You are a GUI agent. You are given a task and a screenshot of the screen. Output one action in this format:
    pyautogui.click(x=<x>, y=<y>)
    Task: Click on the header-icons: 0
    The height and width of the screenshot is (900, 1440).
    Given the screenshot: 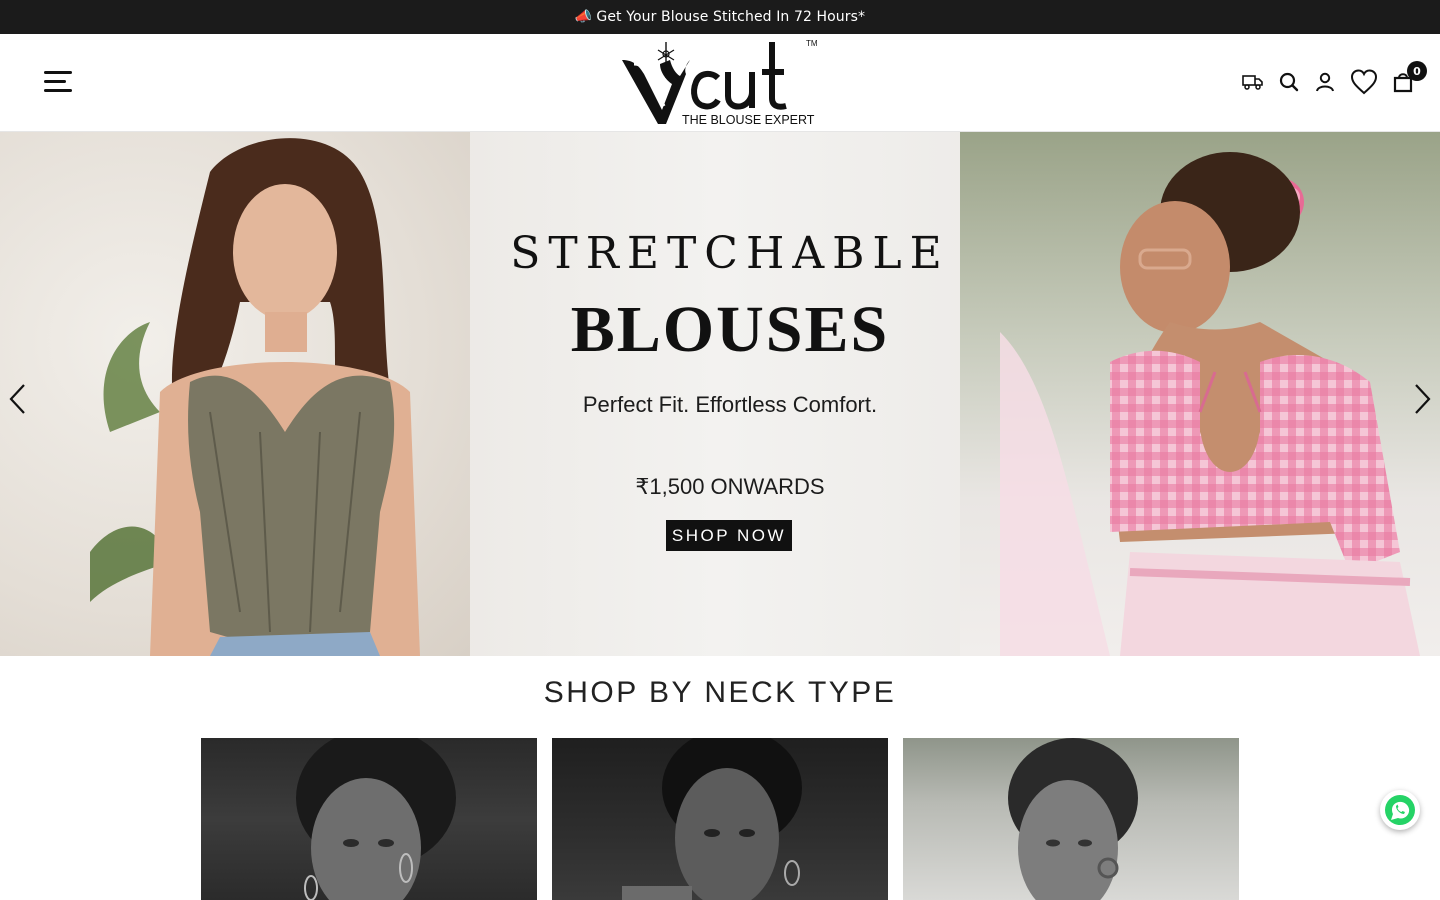 What is the action you would take?
    pyautogui.click(x=1334, y=80)
    